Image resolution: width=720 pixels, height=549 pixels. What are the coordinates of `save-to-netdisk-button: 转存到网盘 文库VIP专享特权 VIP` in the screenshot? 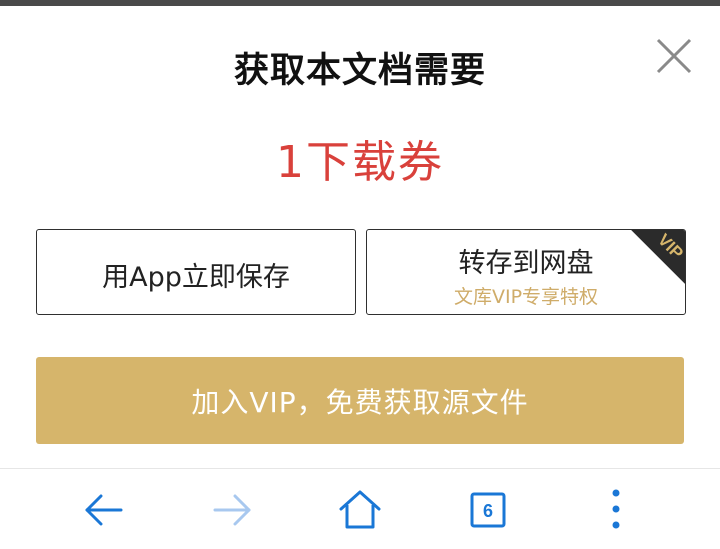 It's located at (526, 272).